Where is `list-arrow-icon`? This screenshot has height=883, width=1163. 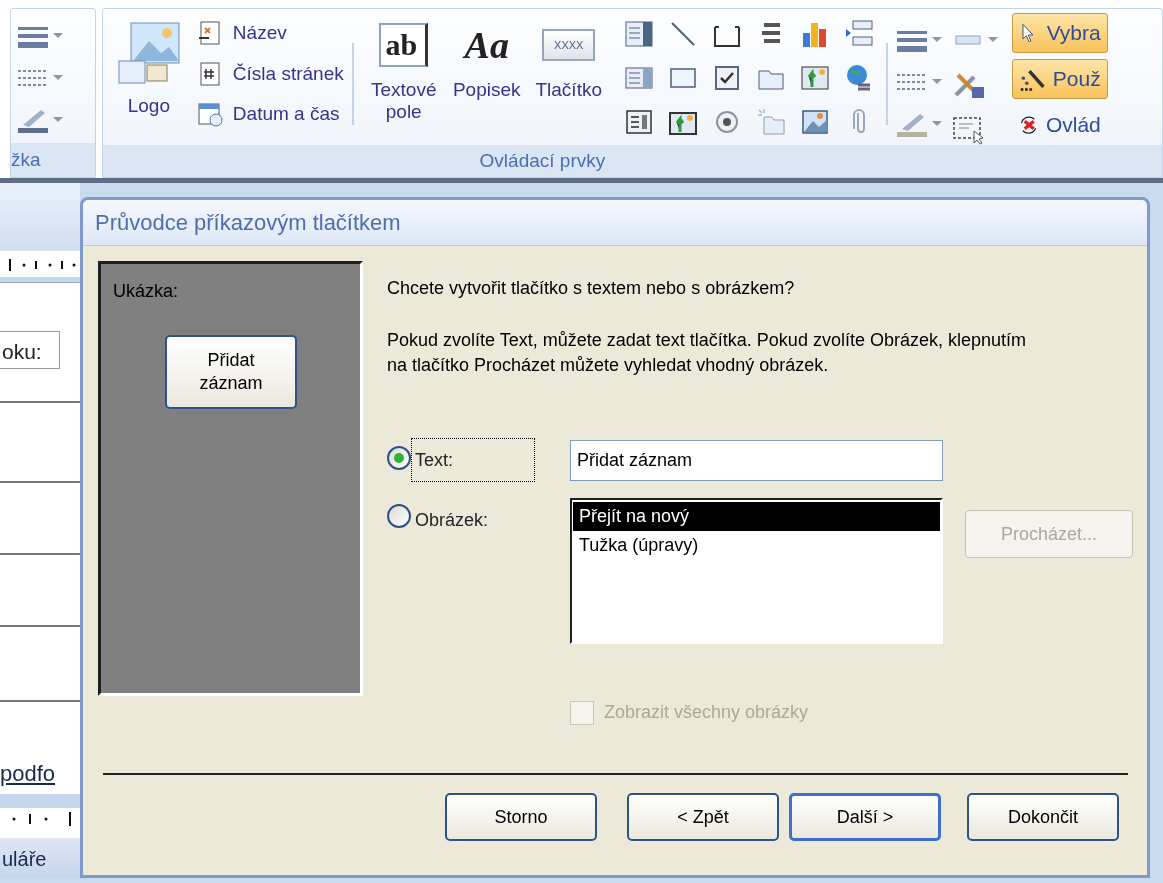 list-arrow-icon is located at coordinates (858, 34).